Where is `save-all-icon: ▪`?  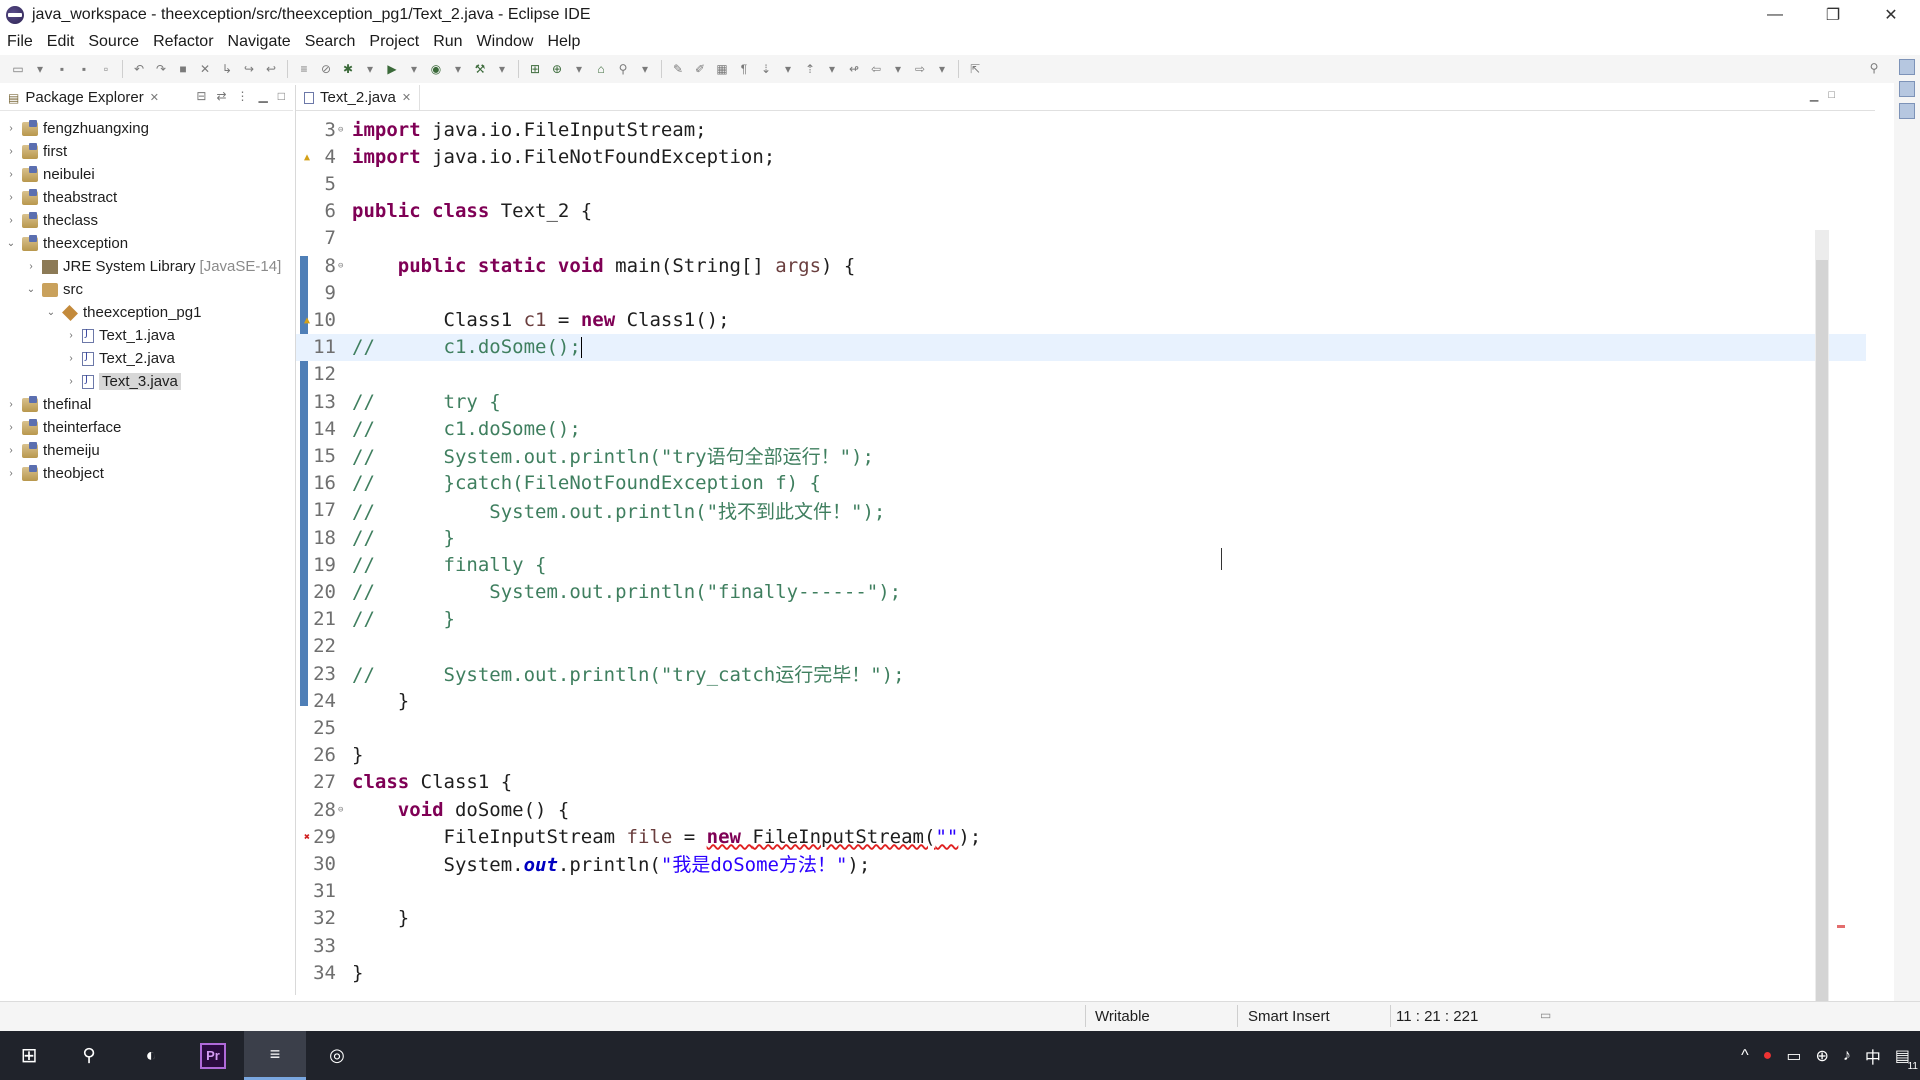 save-all-icon: ▪ is located at coordinates (84, 69).